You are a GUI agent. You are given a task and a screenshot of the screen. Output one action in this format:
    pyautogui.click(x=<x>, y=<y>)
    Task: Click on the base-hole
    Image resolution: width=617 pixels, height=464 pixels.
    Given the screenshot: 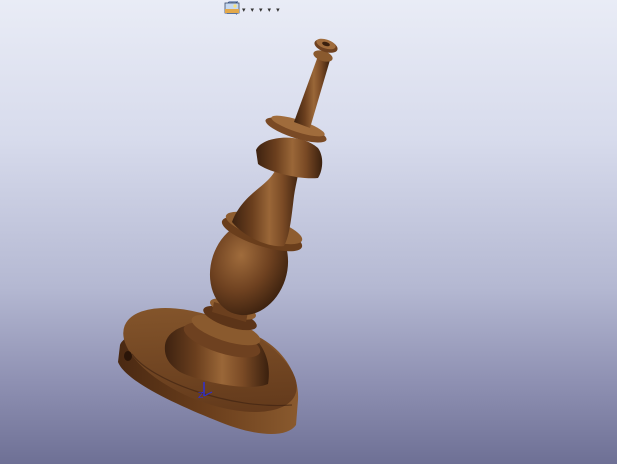 What is the action you would take?
    pyautogui.click(x=128, y=356)
    